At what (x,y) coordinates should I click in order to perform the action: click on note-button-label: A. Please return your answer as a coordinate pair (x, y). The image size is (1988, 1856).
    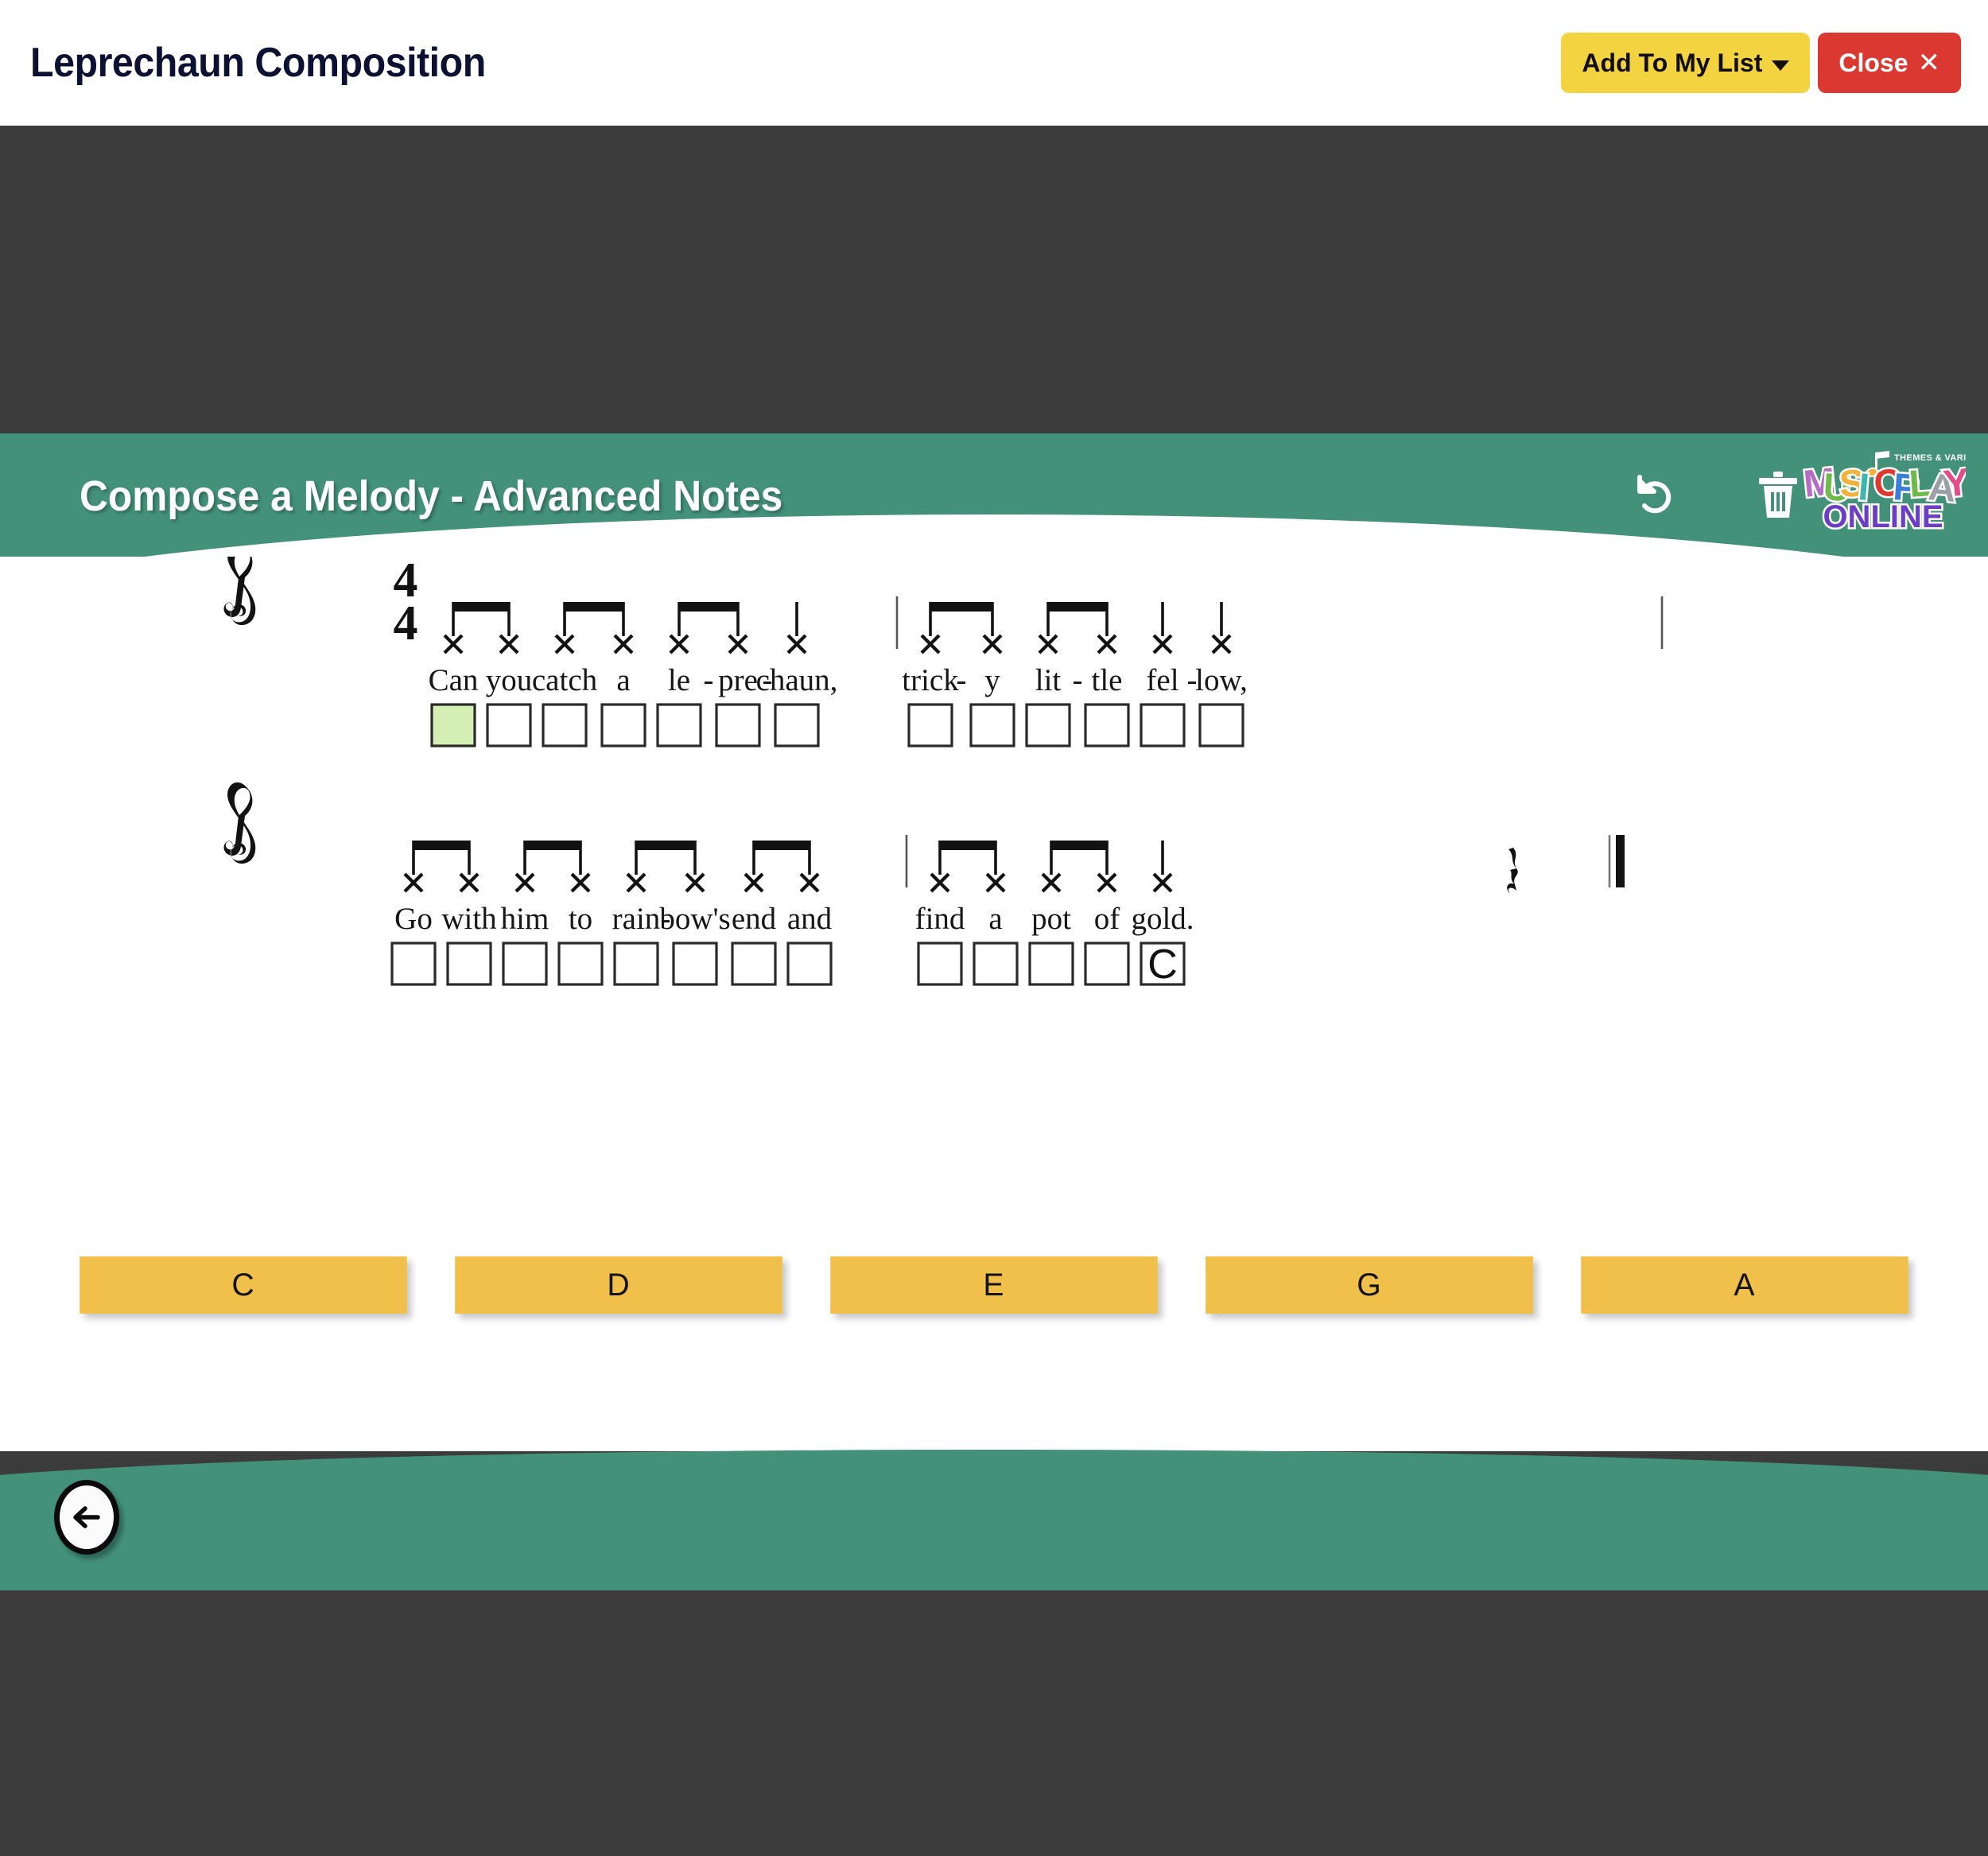
    Looking at the image, I should click on (1745, 1285).